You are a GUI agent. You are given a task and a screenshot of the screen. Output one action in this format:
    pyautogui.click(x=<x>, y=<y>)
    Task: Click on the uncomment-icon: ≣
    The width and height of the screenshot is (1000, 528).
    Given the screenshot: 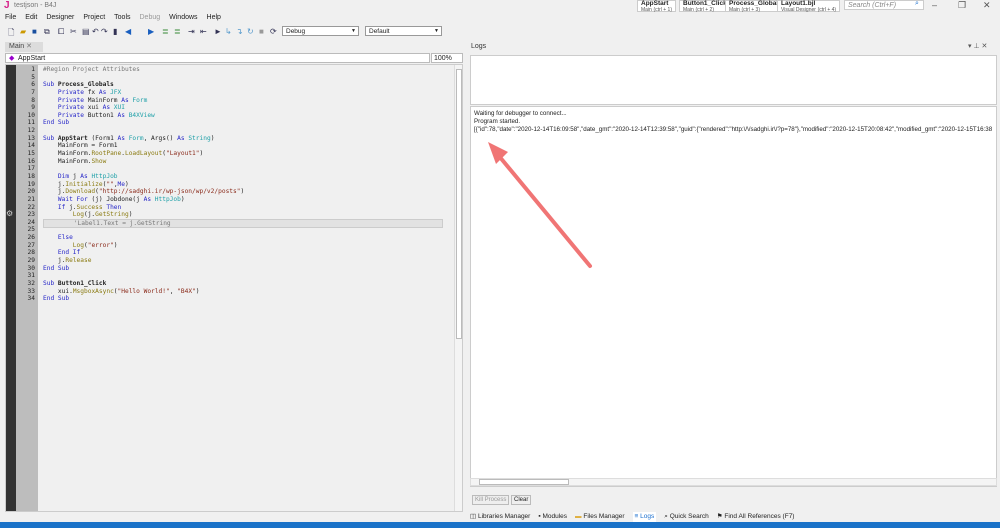 What is the action you would take?
    pyautogui.click(x=177, y=31)
    